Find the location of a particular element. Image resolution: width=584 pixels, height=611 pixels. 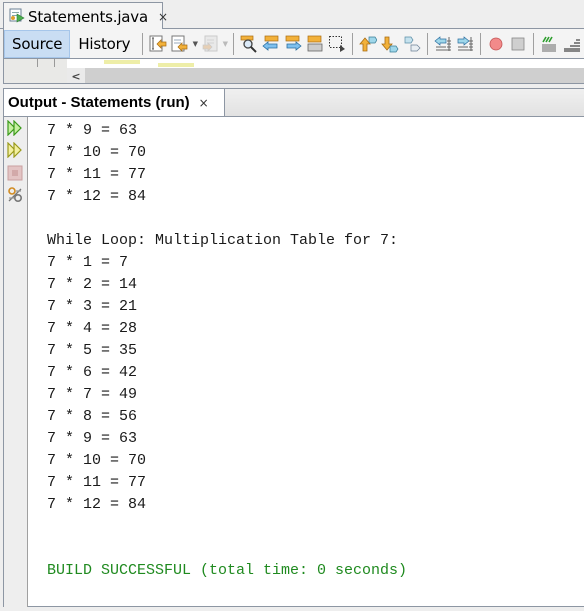

build-status-line: BUILD SUCCESSFUL (total time: 0 seconds) is located at coordinates (227, 570).